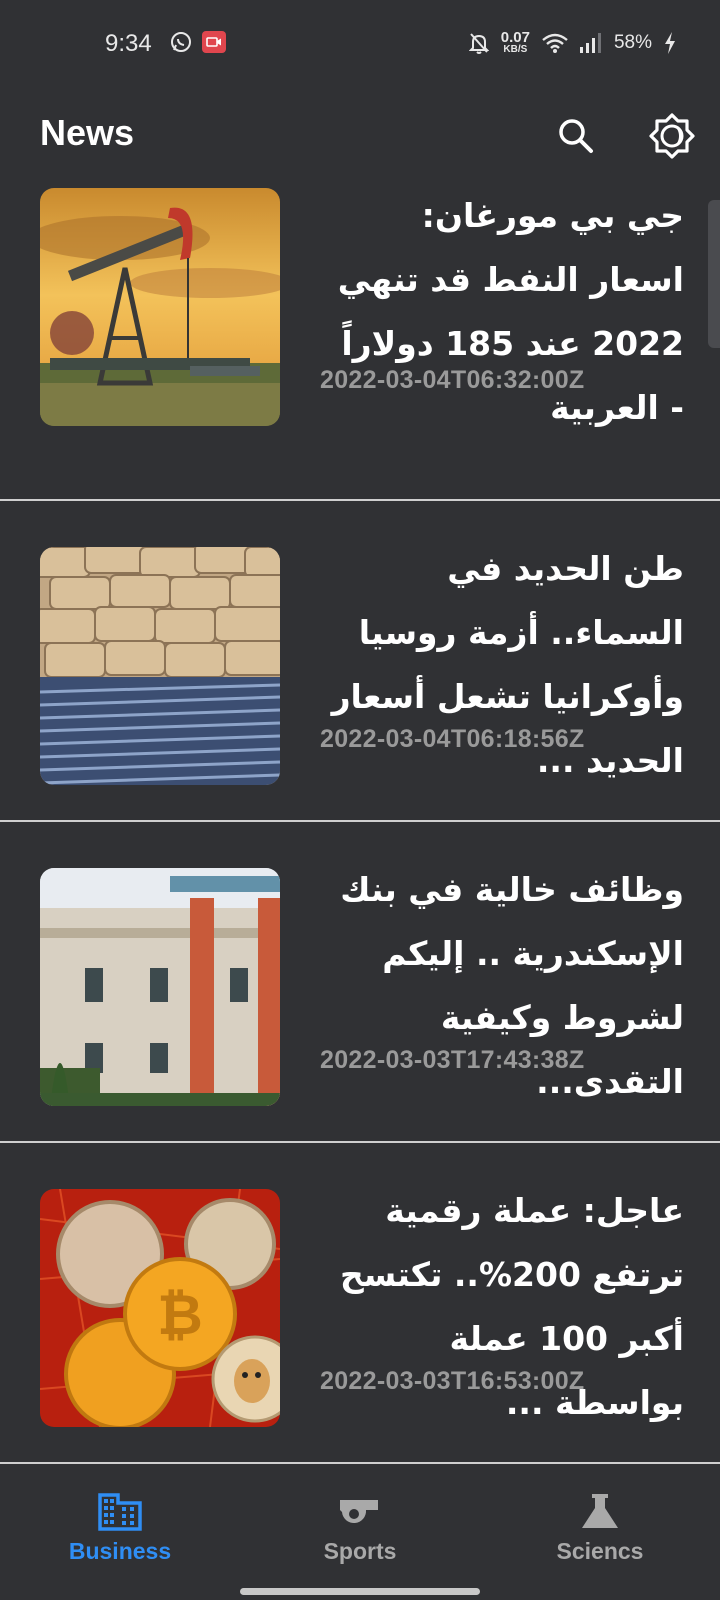 Image resolution: width=720 pixels, height=1600 pixels. I want to click on nav-item-sciences: Sciencs, so click(600, 1520).